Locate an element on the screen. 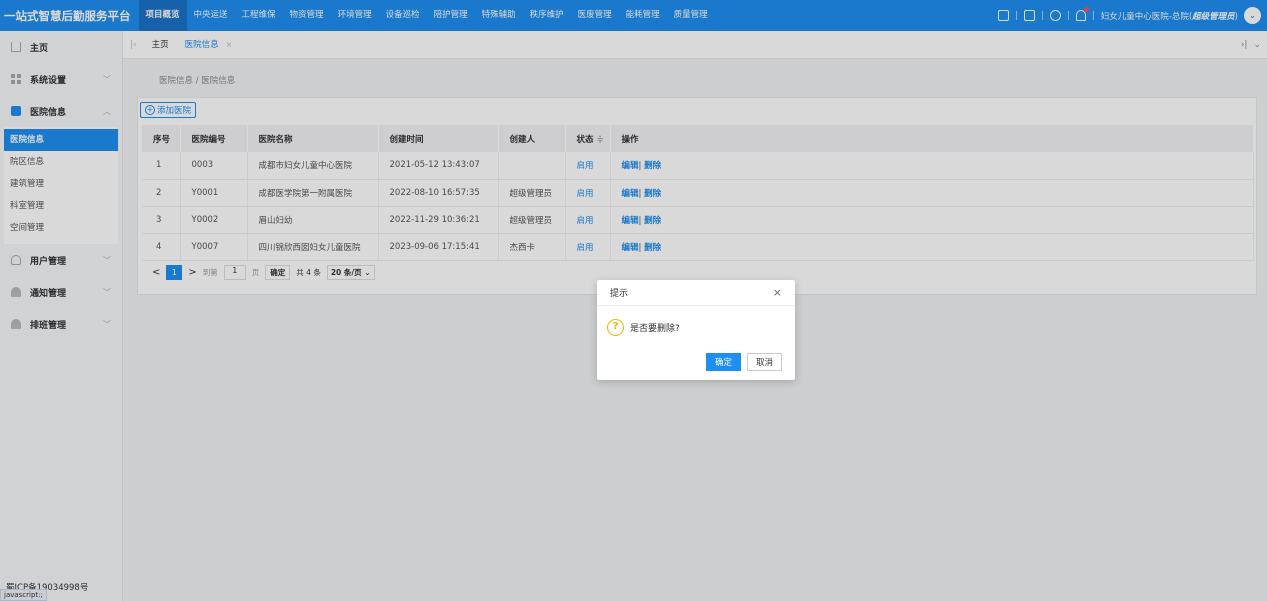 The height and width of the screenshot is (601, 1267). cancel-button: 取消 is located at coordinates (764, 362).